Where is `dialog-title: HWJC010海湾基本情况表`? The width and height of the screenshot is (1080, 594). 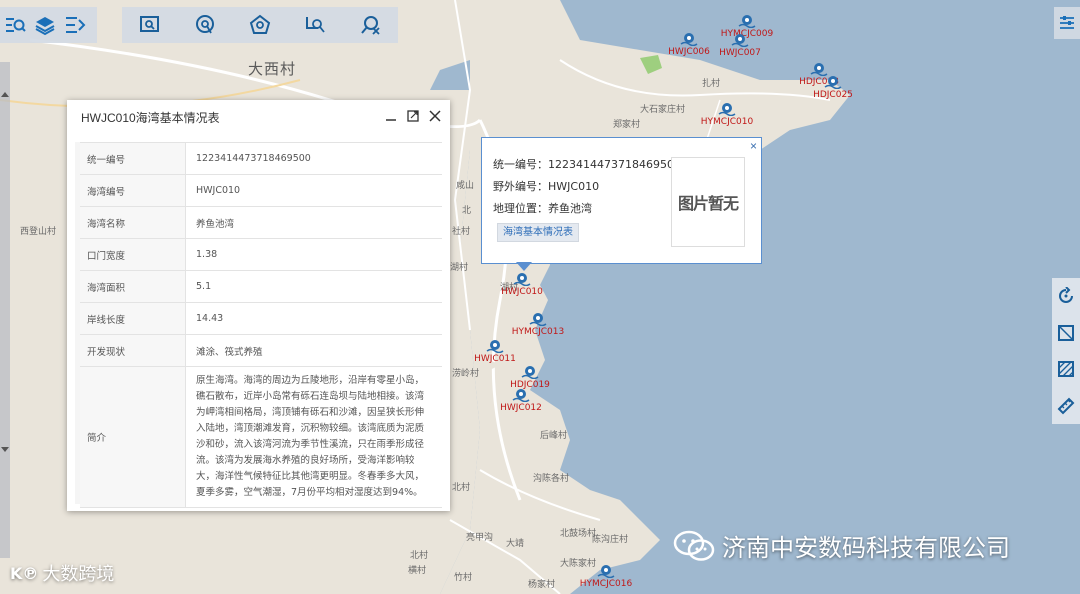 dialog-title: HWJC010海湾基本情况表 is located at coordinates (150, 117).